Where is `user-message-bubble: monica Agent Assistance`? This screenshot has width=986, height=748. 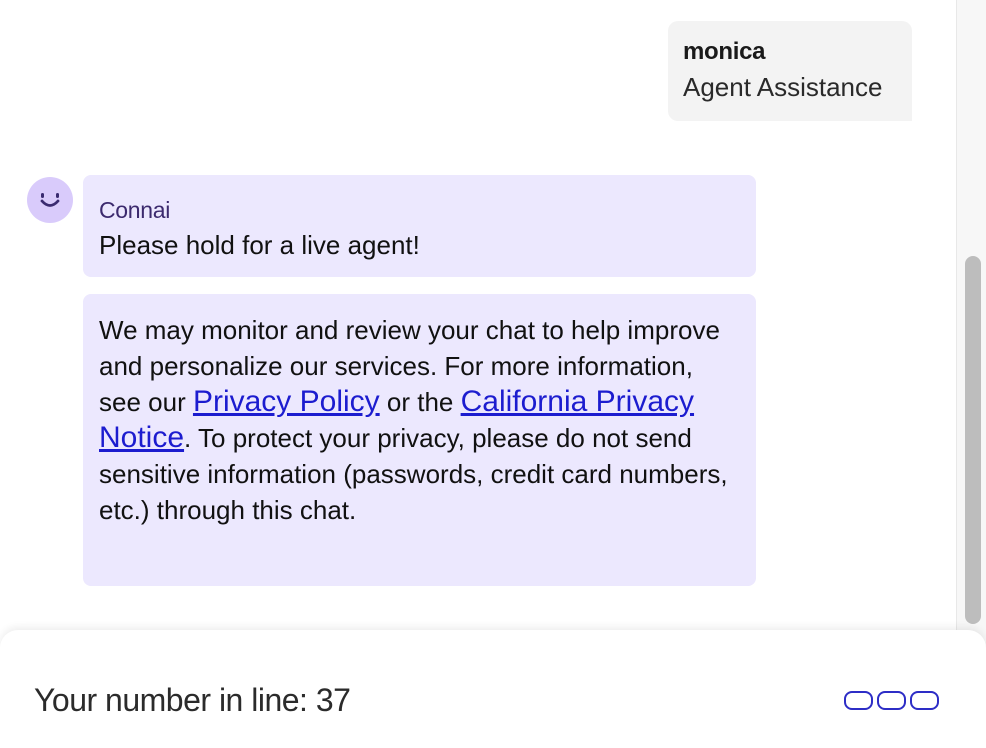
user-message-bubble: monica Agent Assistance is located at coordinates (790, 71).